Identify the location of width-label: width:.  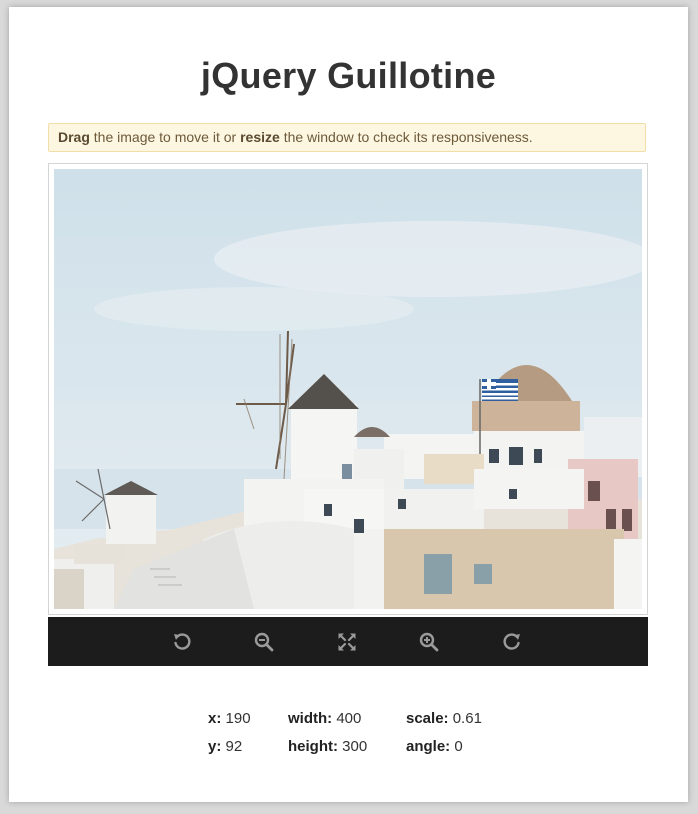
(310, 718).